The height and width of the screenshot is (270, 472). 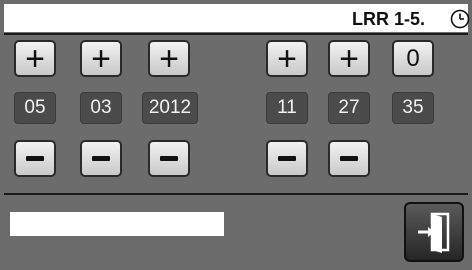 What do you see at coordinates (349, 108) in the screenshot?
I see `minute-value: 27` at bounding box center [349, 108].